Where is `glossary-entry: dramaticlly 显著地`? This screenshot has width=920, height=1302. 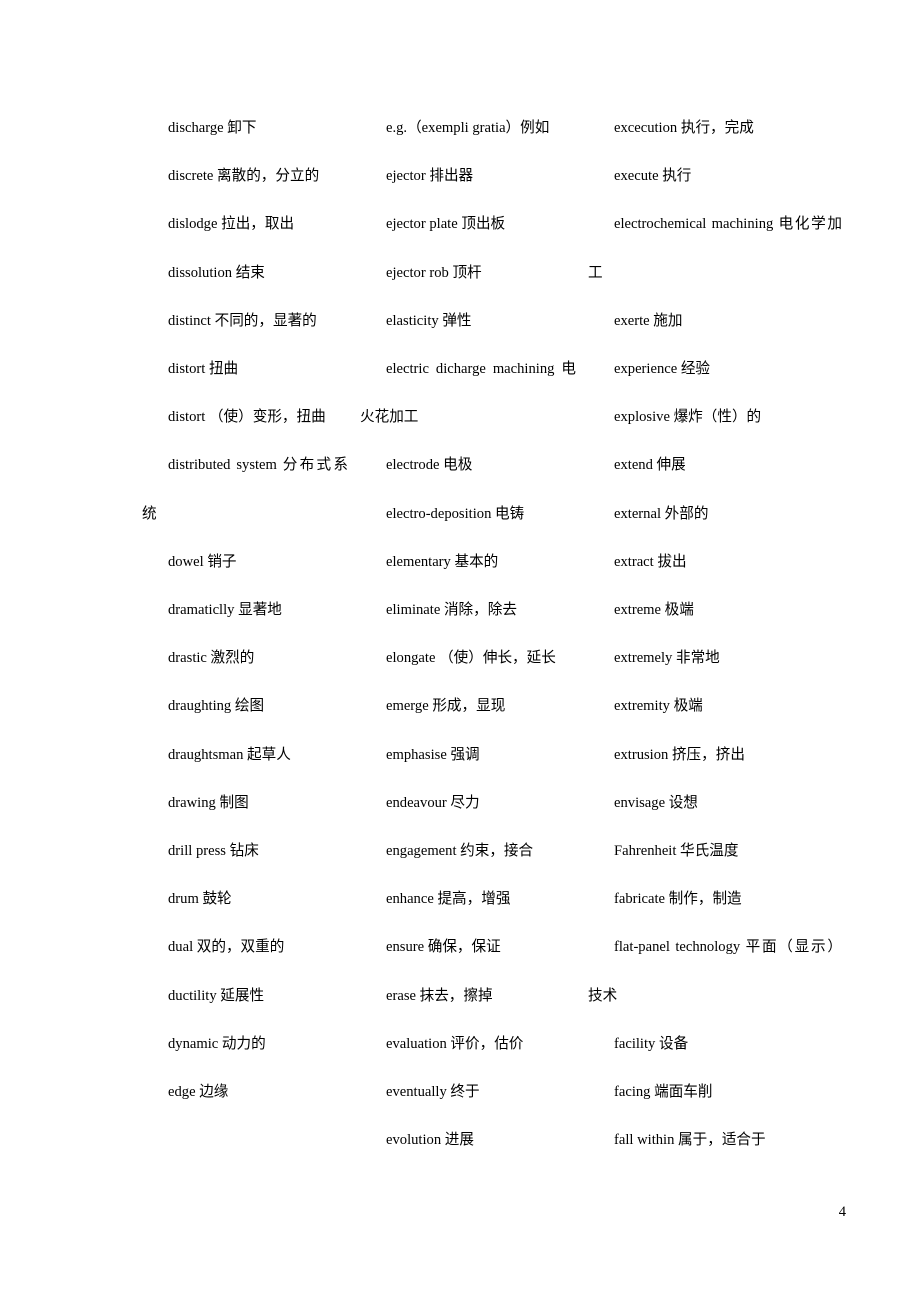
glossary-entry: dramaticlly 显著地 is located at coordinates (225, 610).